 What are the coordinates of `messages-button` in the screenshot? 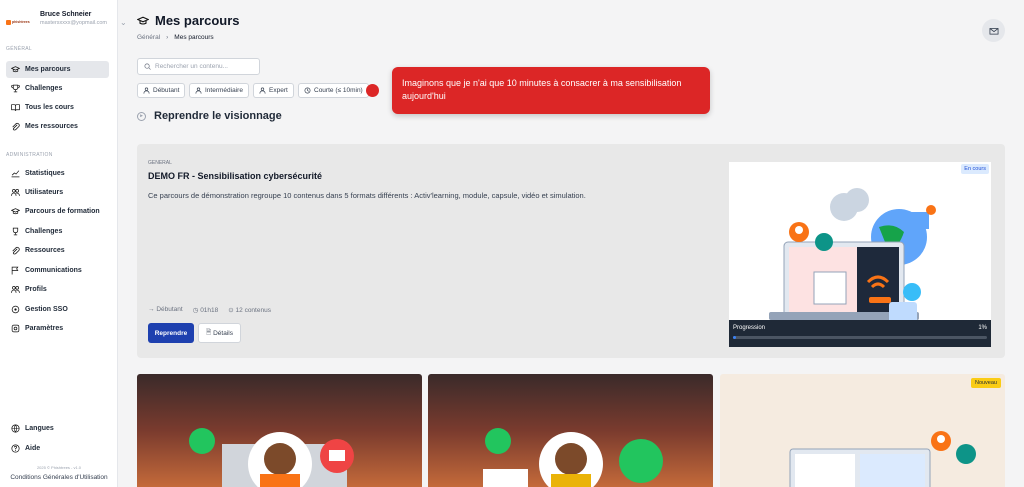 It's located at (993, 30).